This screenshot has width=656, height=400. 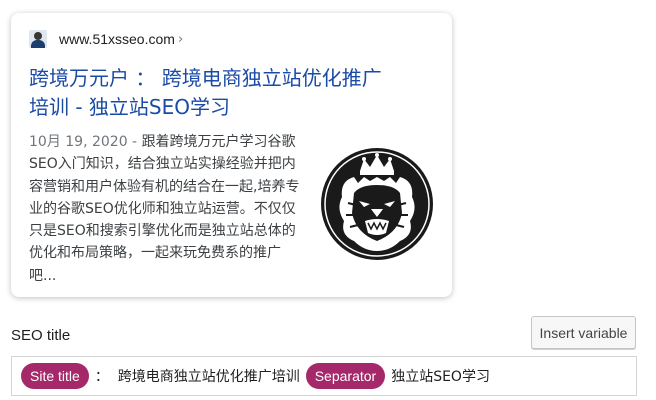 I want to click on favicon-head, so click(x=38, y=36).